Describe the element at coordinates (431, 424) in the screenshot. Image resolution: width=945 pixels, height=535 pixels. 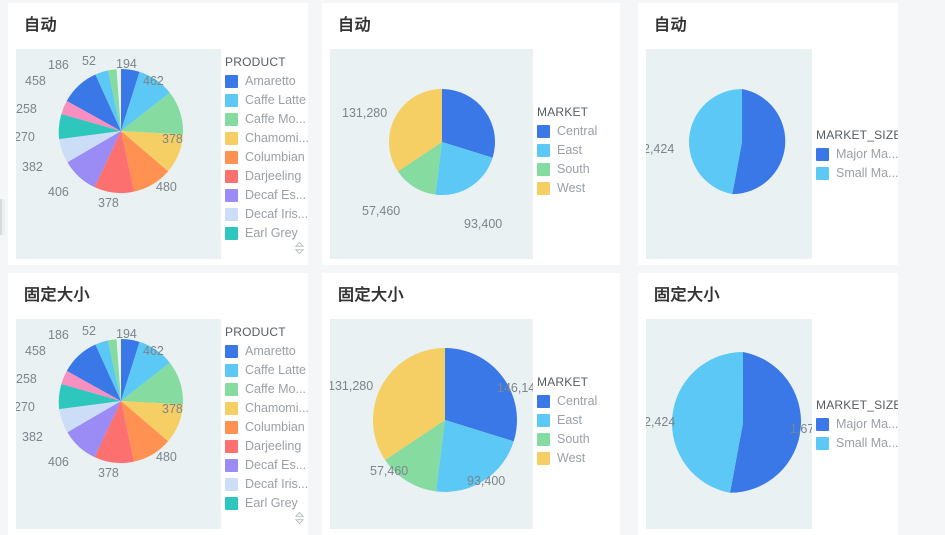
I see `plot-area: 131,280 146,140 57,460 93,400` at that location.